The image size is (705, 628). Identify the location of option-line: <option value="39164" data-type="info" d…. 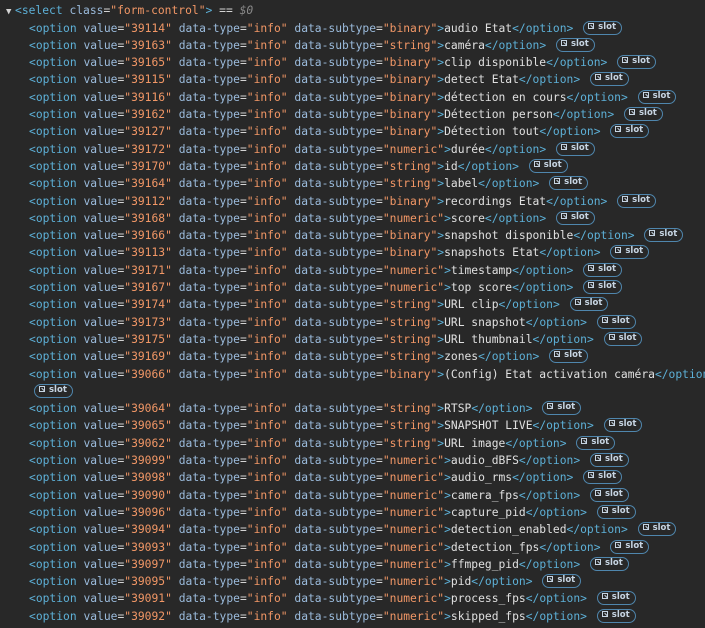
(352, 183).